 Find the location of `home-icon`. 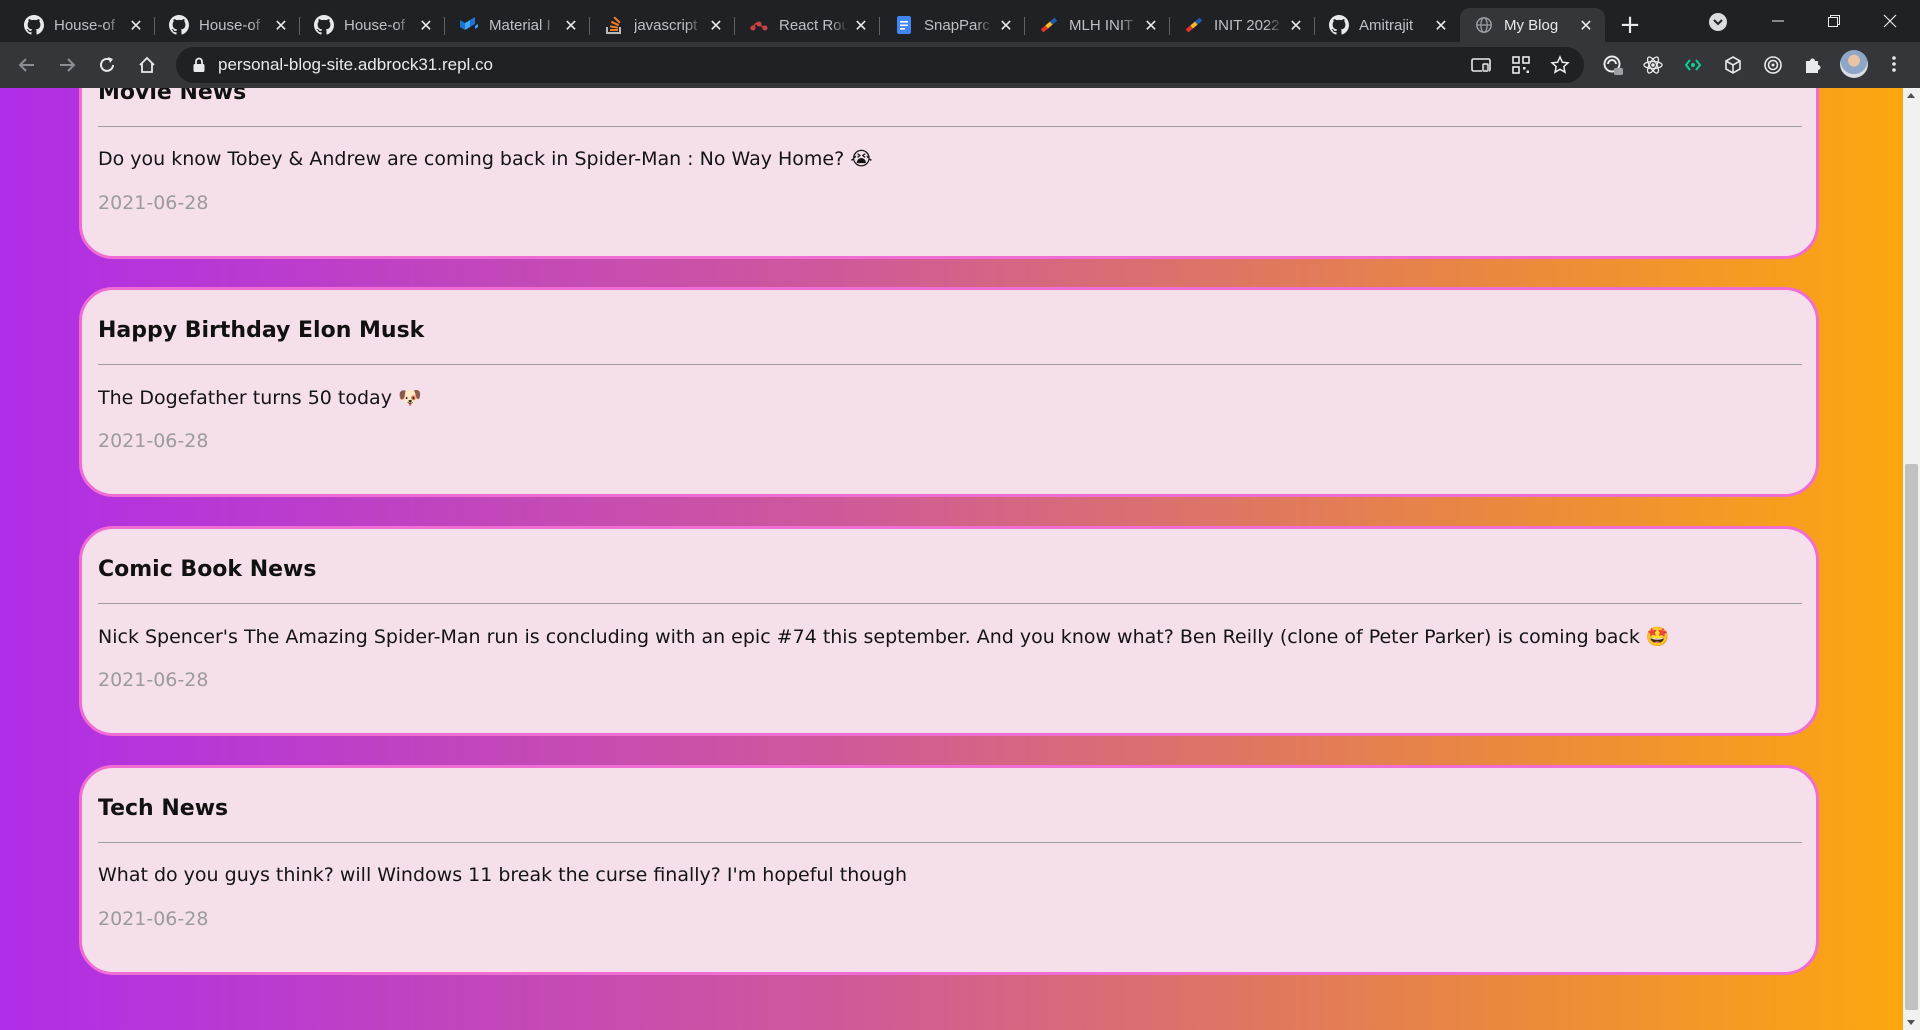

home-icon is located at coordinates (147, 64).